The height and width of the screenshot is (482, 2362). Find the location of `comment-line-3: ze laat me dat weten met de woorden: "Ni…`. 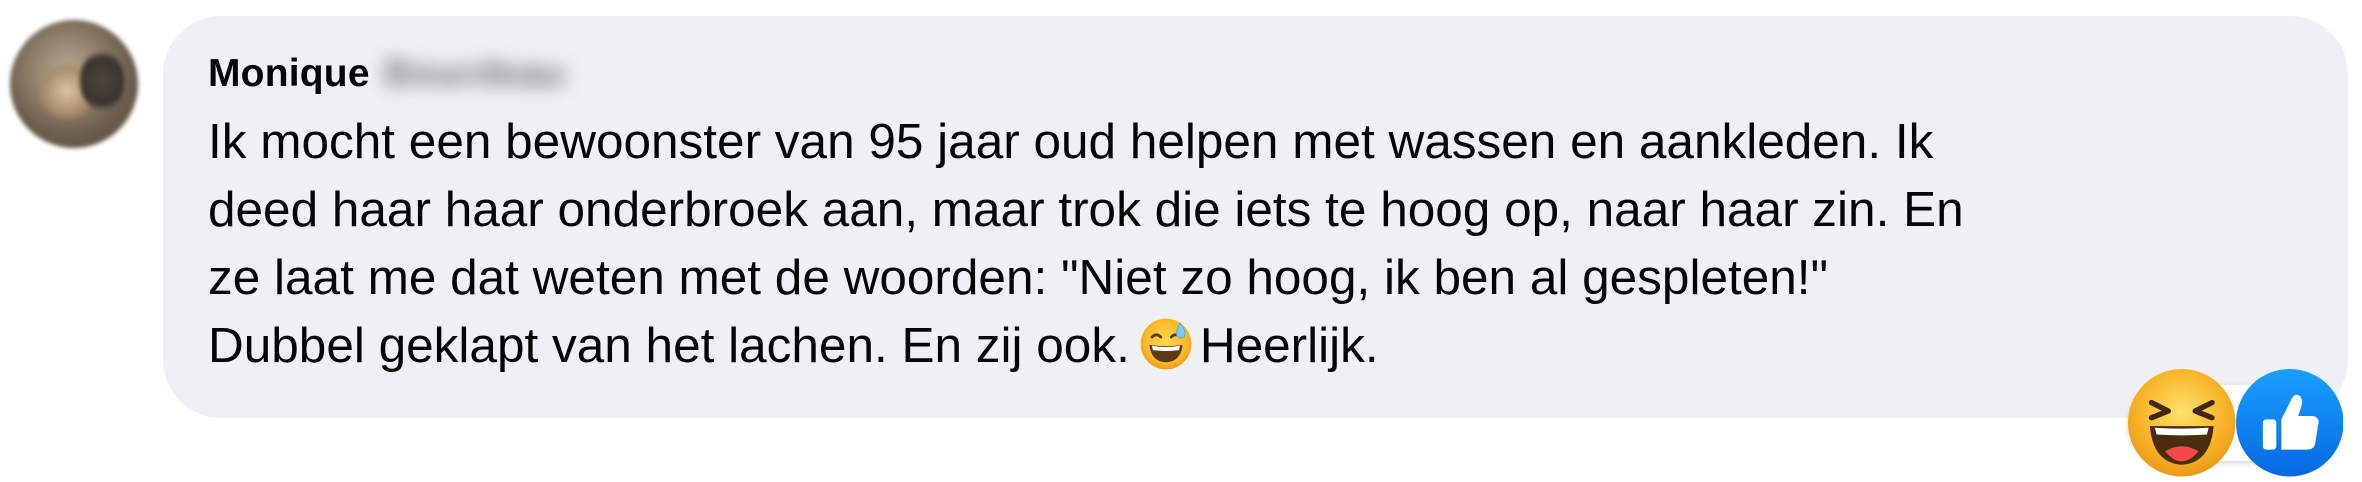

comment-line-3: ze laat me dat weten met de woorden: "Ni… is located at coordinates (1018, 277).